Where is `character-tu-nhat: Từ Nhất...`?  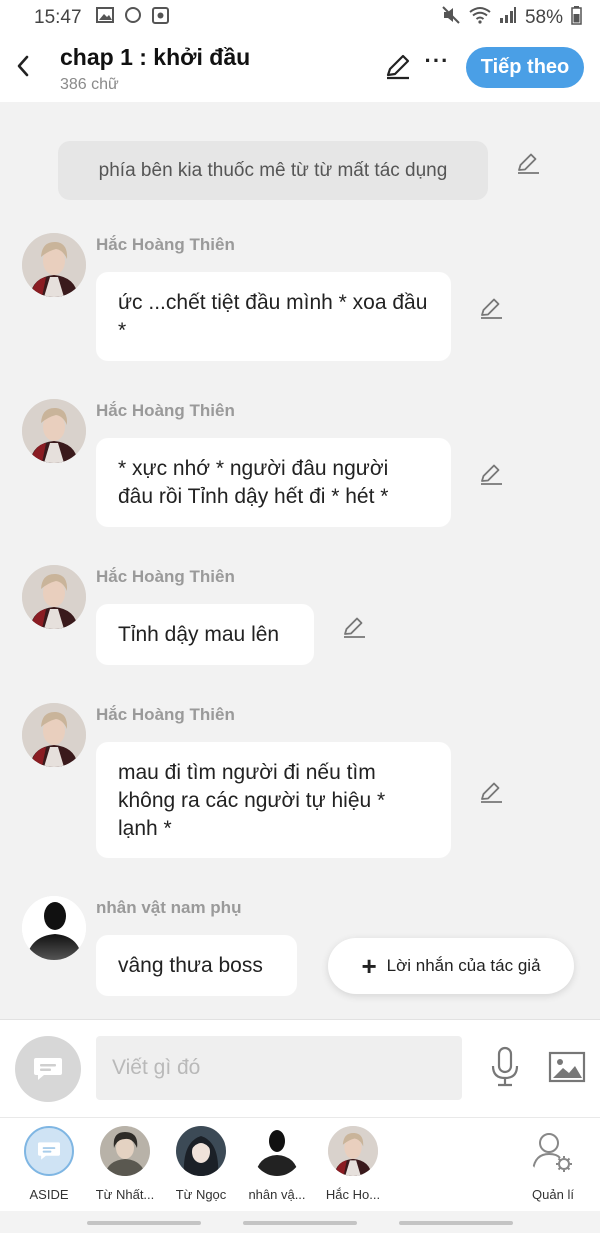
character-tu-nhat: Từ Nhất... is located at coordinates (125, 1164).